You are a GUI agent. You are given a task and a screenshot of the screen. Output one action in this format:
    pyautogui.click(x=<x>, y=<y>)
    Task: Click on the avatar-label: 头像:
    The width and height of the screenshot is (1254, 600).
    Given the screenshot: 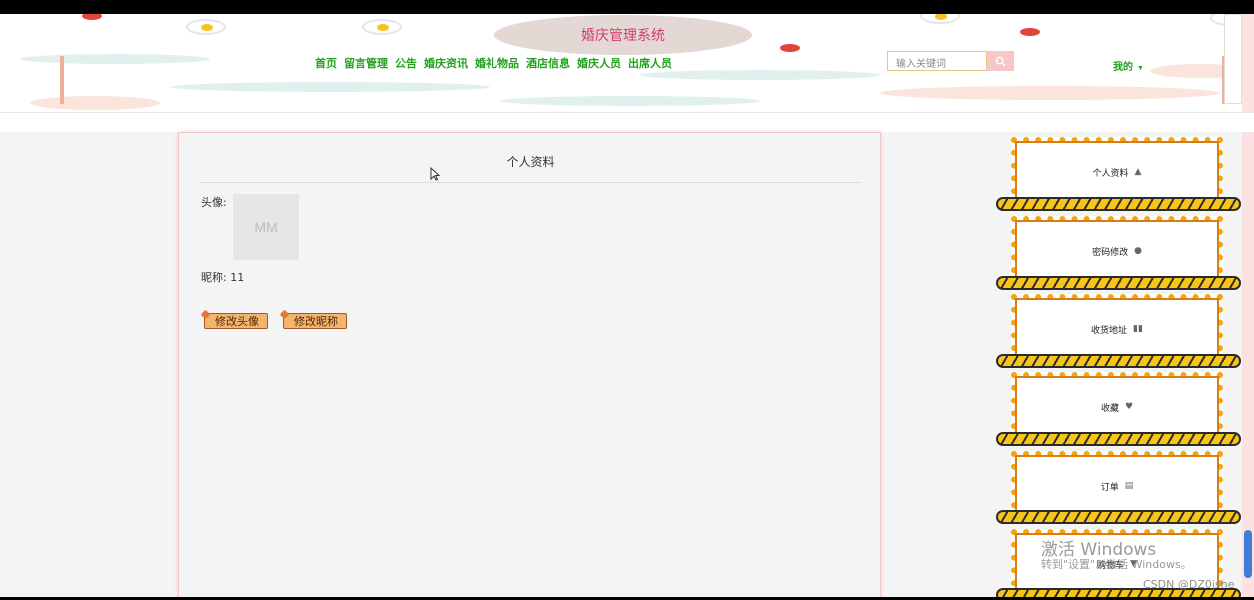 What is the action you would take?
    pyautogui.click(x=214, y=202)
    